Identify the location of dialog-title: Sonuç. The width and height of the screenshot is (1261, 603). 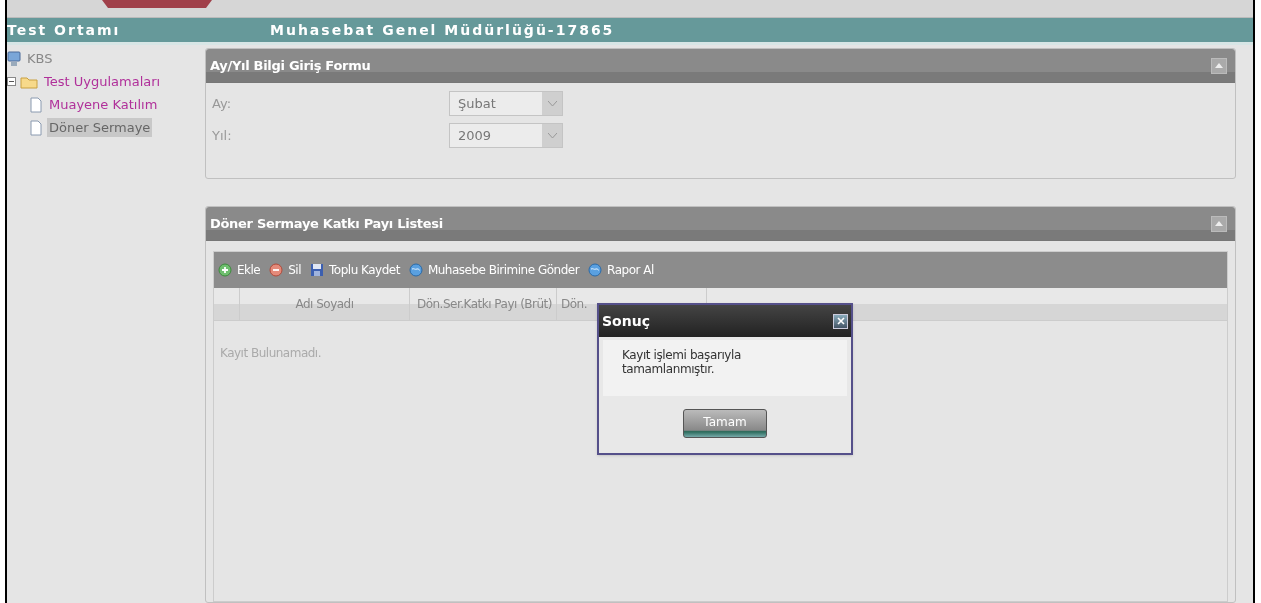
(626, 321).